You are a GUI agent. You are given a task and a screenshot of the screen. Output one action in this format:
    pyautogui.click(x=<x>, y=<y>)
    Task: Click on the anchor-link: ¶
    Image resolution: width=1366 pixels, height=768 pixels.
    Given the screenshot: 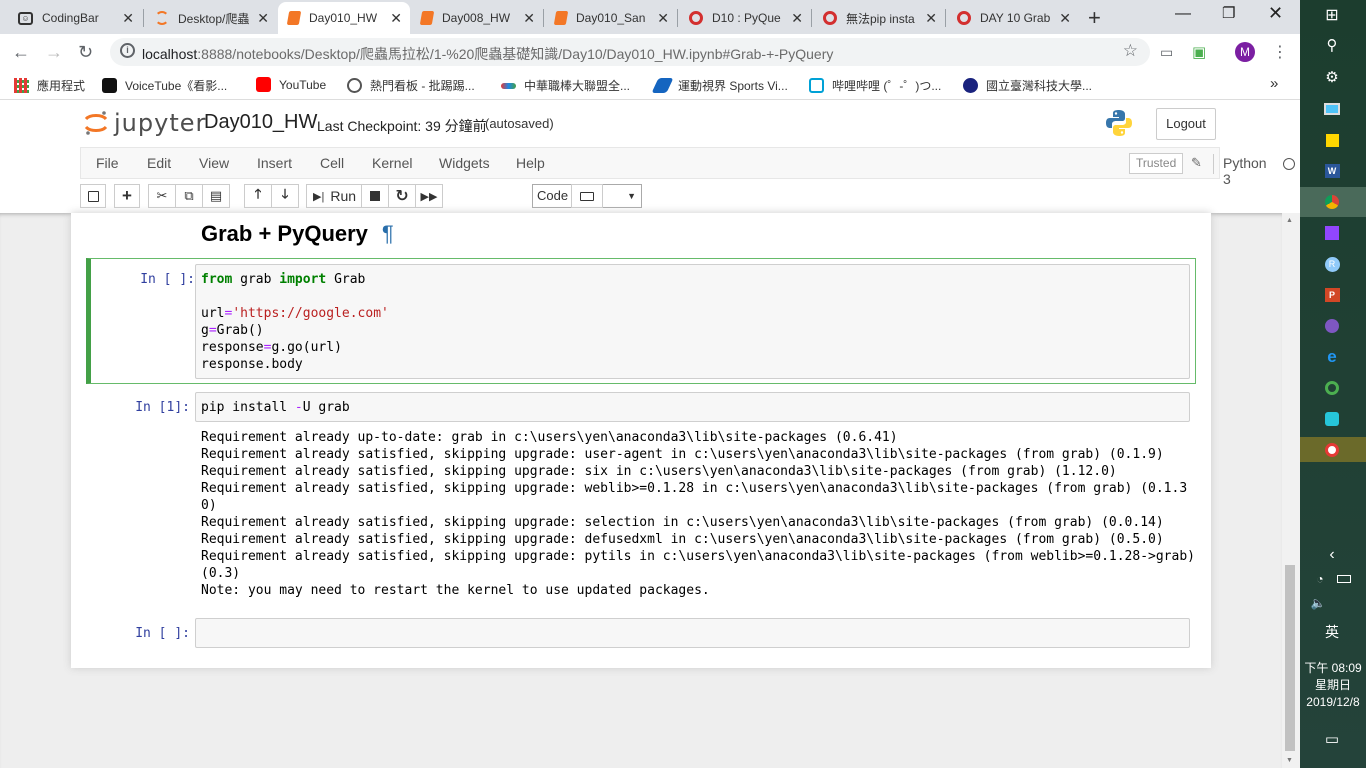 What is the action you would take?
    pyautogui.click(x=388, y=233)
    